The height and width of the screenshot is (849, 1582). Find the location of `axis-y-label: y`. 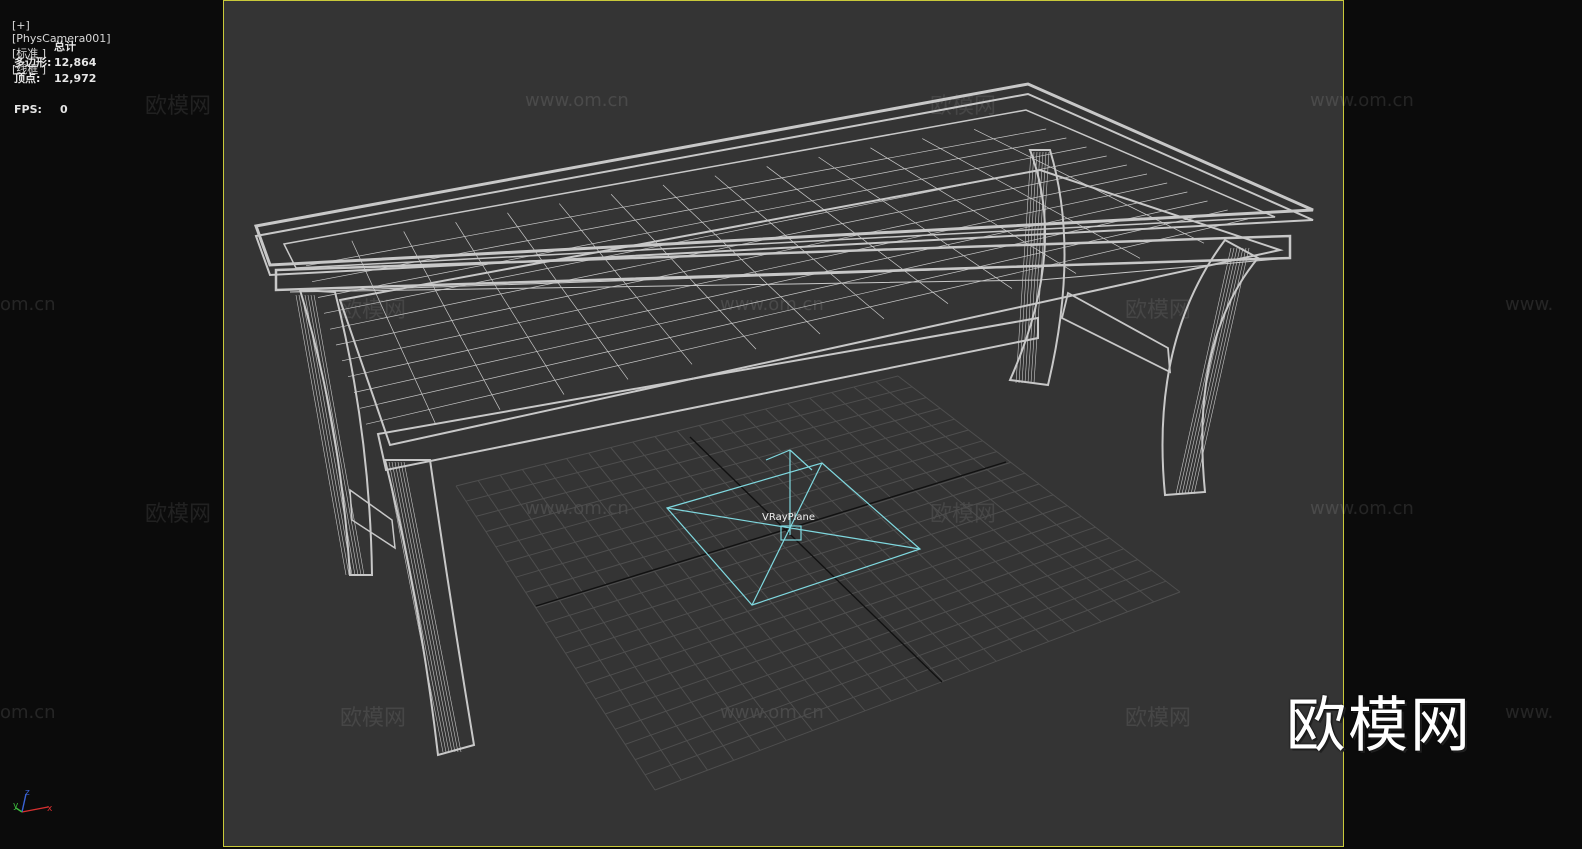

axis-y-label: y is located at coordinates (16, 806).